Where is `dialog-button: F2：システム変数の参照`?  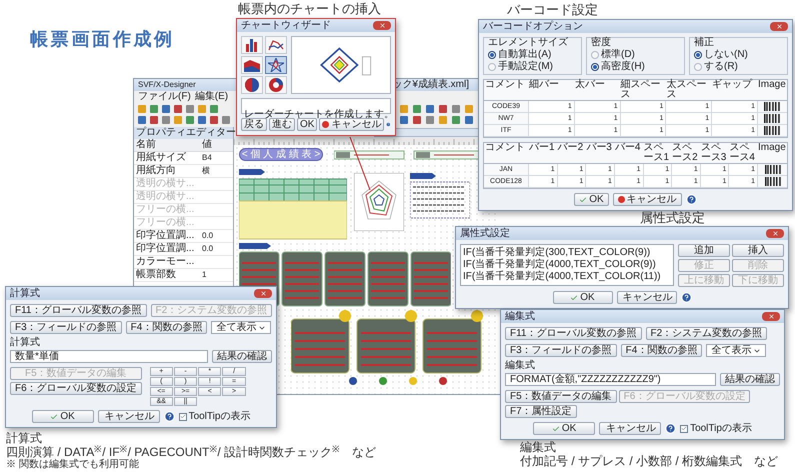
dialog-button: F2：システム変数の参照 is located at coordinates (707, 333).